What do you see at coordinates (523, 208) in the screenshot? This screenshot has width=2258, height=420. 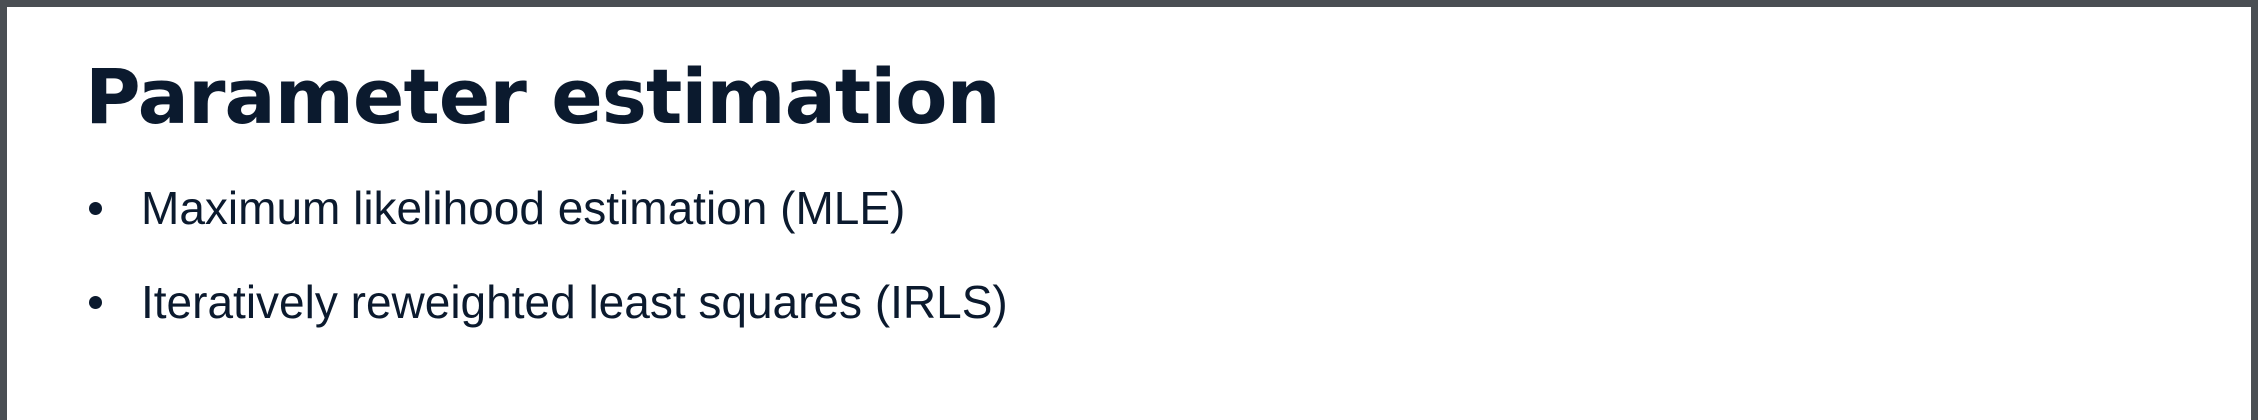 I see `bullet-text: Maximum likelihood estimation (MLE)` at bounding box center [523, 208].